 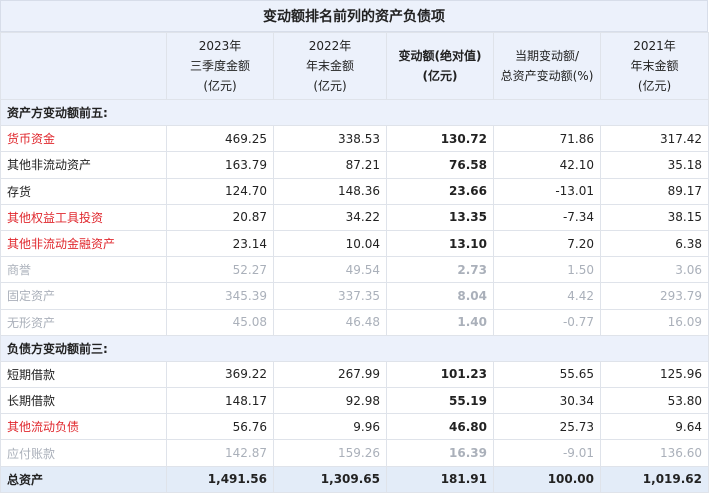 What do you see at coordinates (440, 401) in the screenshot?
I see `cell-change-abs: 55.19` at bounding box center [440, 401].